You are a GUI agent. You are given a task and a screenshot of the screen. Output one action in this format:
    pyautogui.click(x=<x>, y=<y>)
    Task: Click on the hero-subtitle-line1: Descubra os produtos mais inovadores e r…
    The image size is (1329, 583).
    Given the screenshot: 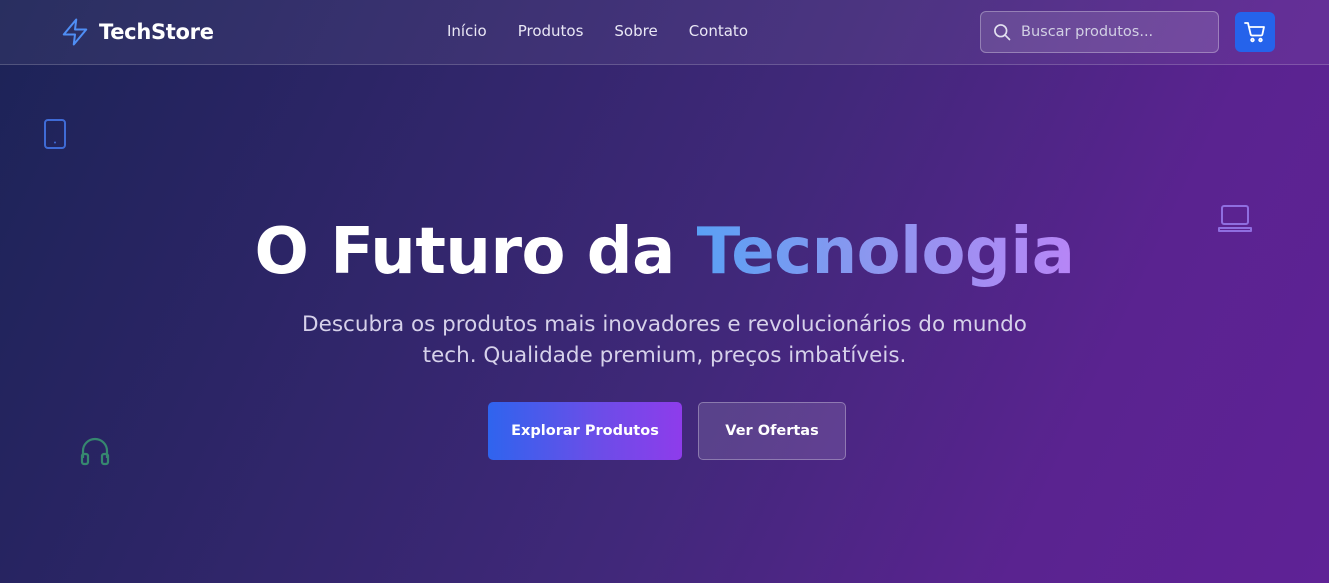 What is the action you would take?
    pyautogui.click(x=664, y=324)
    